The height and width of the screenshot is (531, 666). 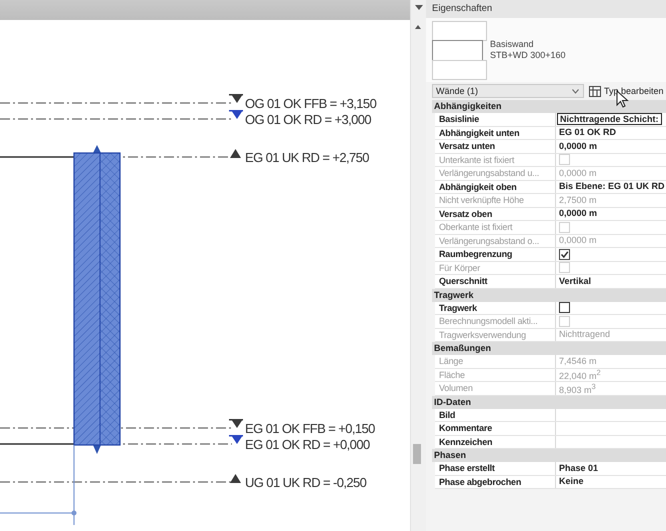 What do you see at coordinates (495, 361) in the screenshot?
I see `property-label: Länge` at bounding box center [495, 361].